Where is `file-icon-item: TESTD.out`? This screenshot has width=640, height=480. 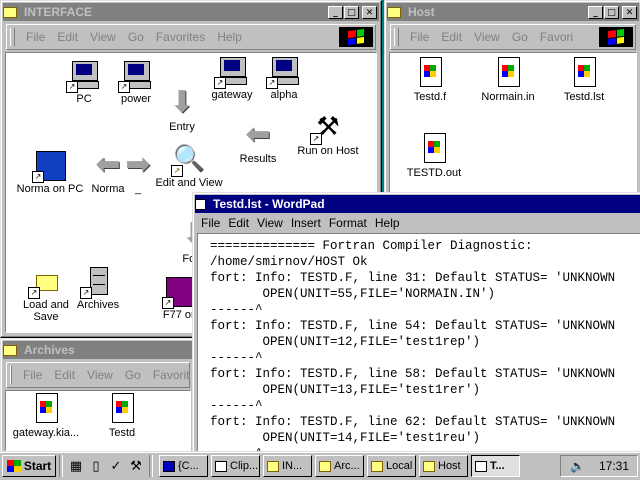
file-icon-item: TESTD.out is located at coordinates (434, 156).